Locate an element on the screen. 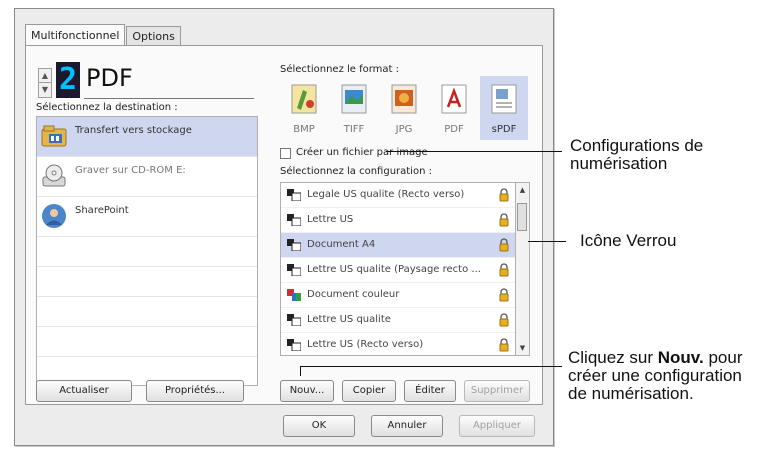  new-callout-leader is located at coordinates (431, 366).